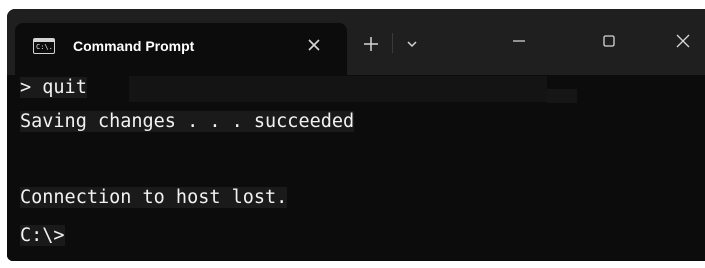 Image resolution: width=705 pixels, height=268 pixels. I want to click on plus-icon, so click(371, 44).